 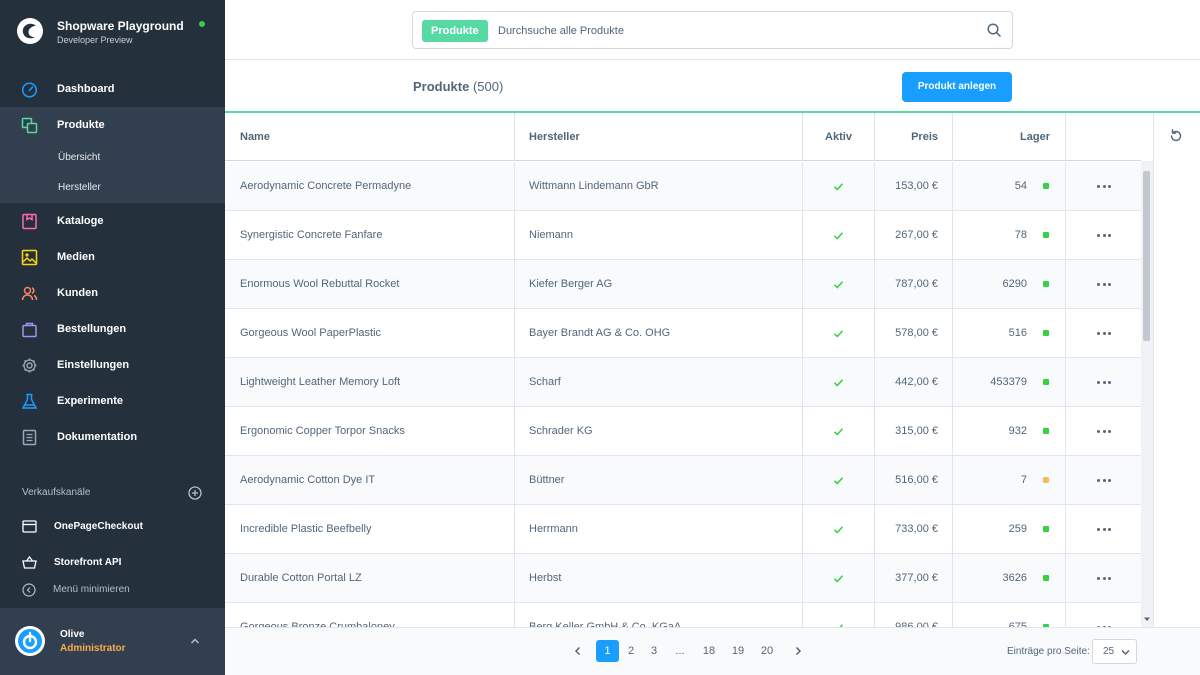 What do you see at coordinates (120, 26) in the screenshot?
I see `app-name: Shopware Playground` at bounding box center [120, 26].